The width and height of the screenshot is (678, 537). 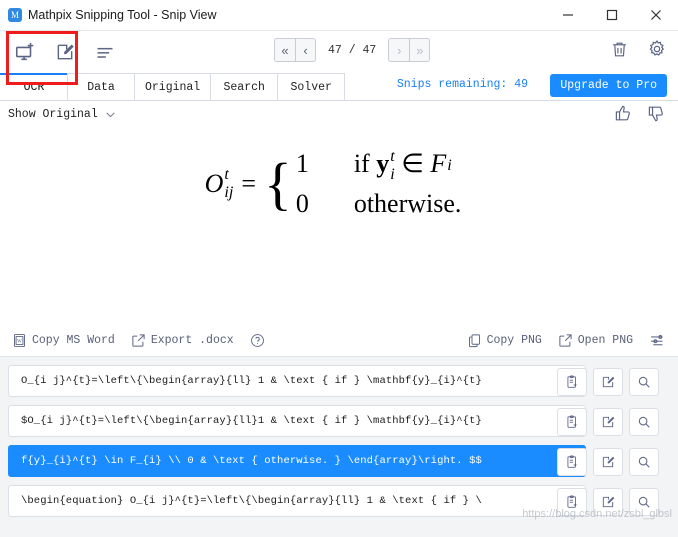 What do you see at coordinates (182, 340) in the screenshot?
I see `export-docx-button: Export .docx` at bounding box center [182, 340].